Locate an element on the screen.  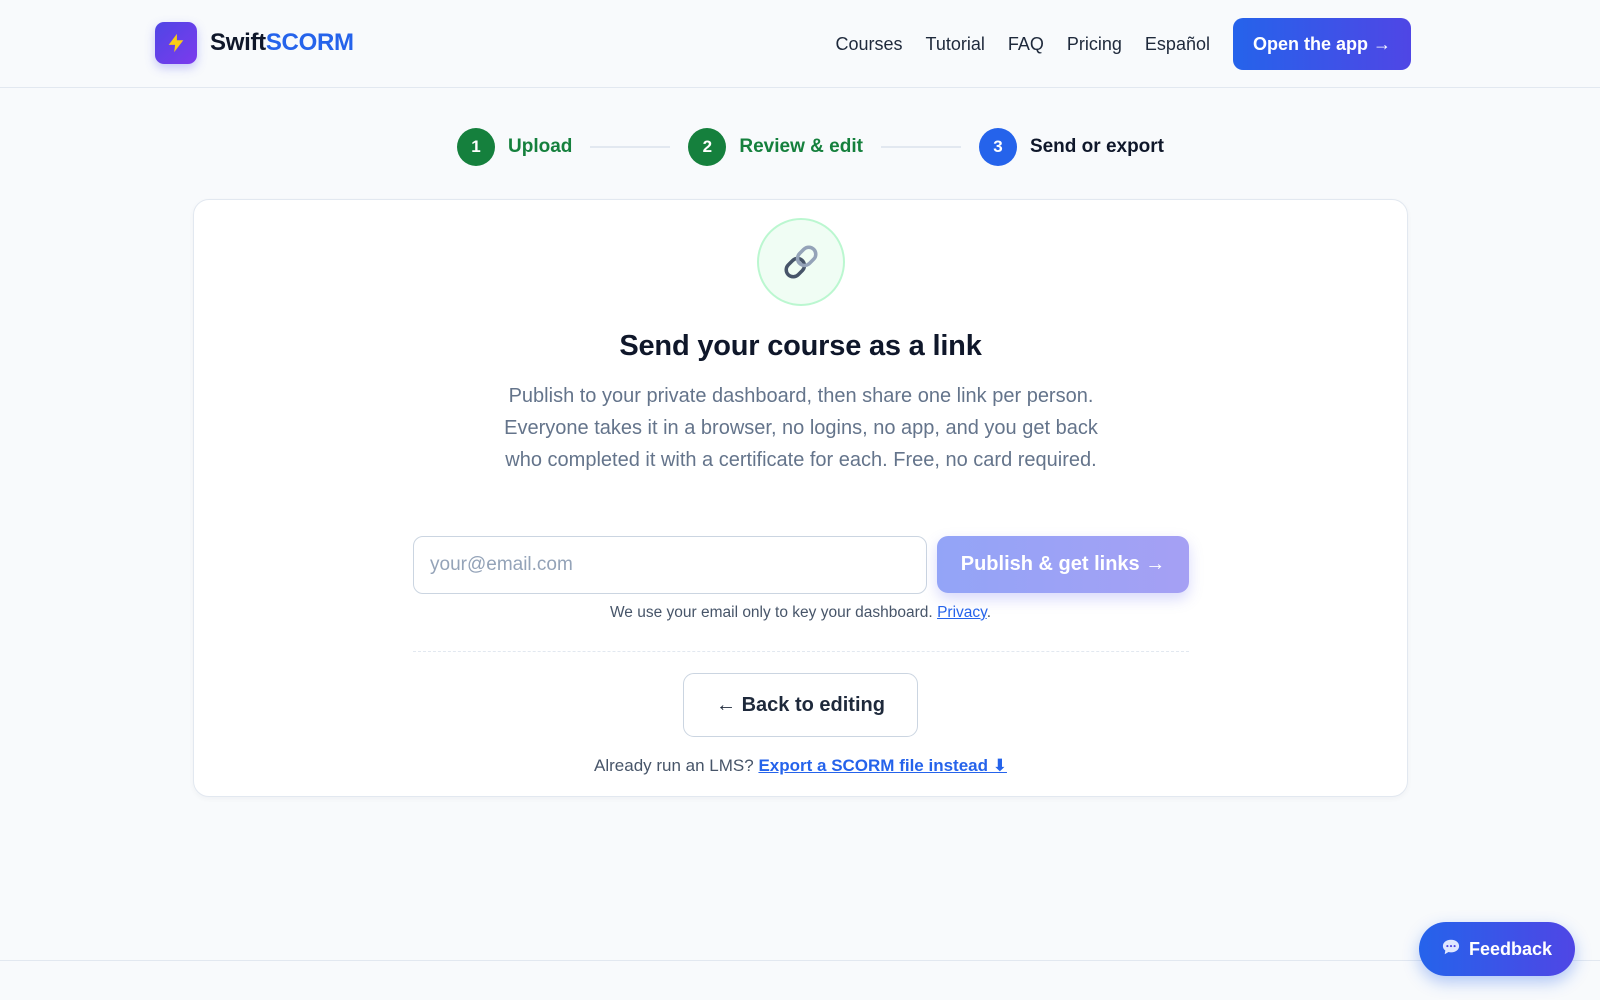
brand-logo: SwiftSCORM is located at coordinates (254, 43).